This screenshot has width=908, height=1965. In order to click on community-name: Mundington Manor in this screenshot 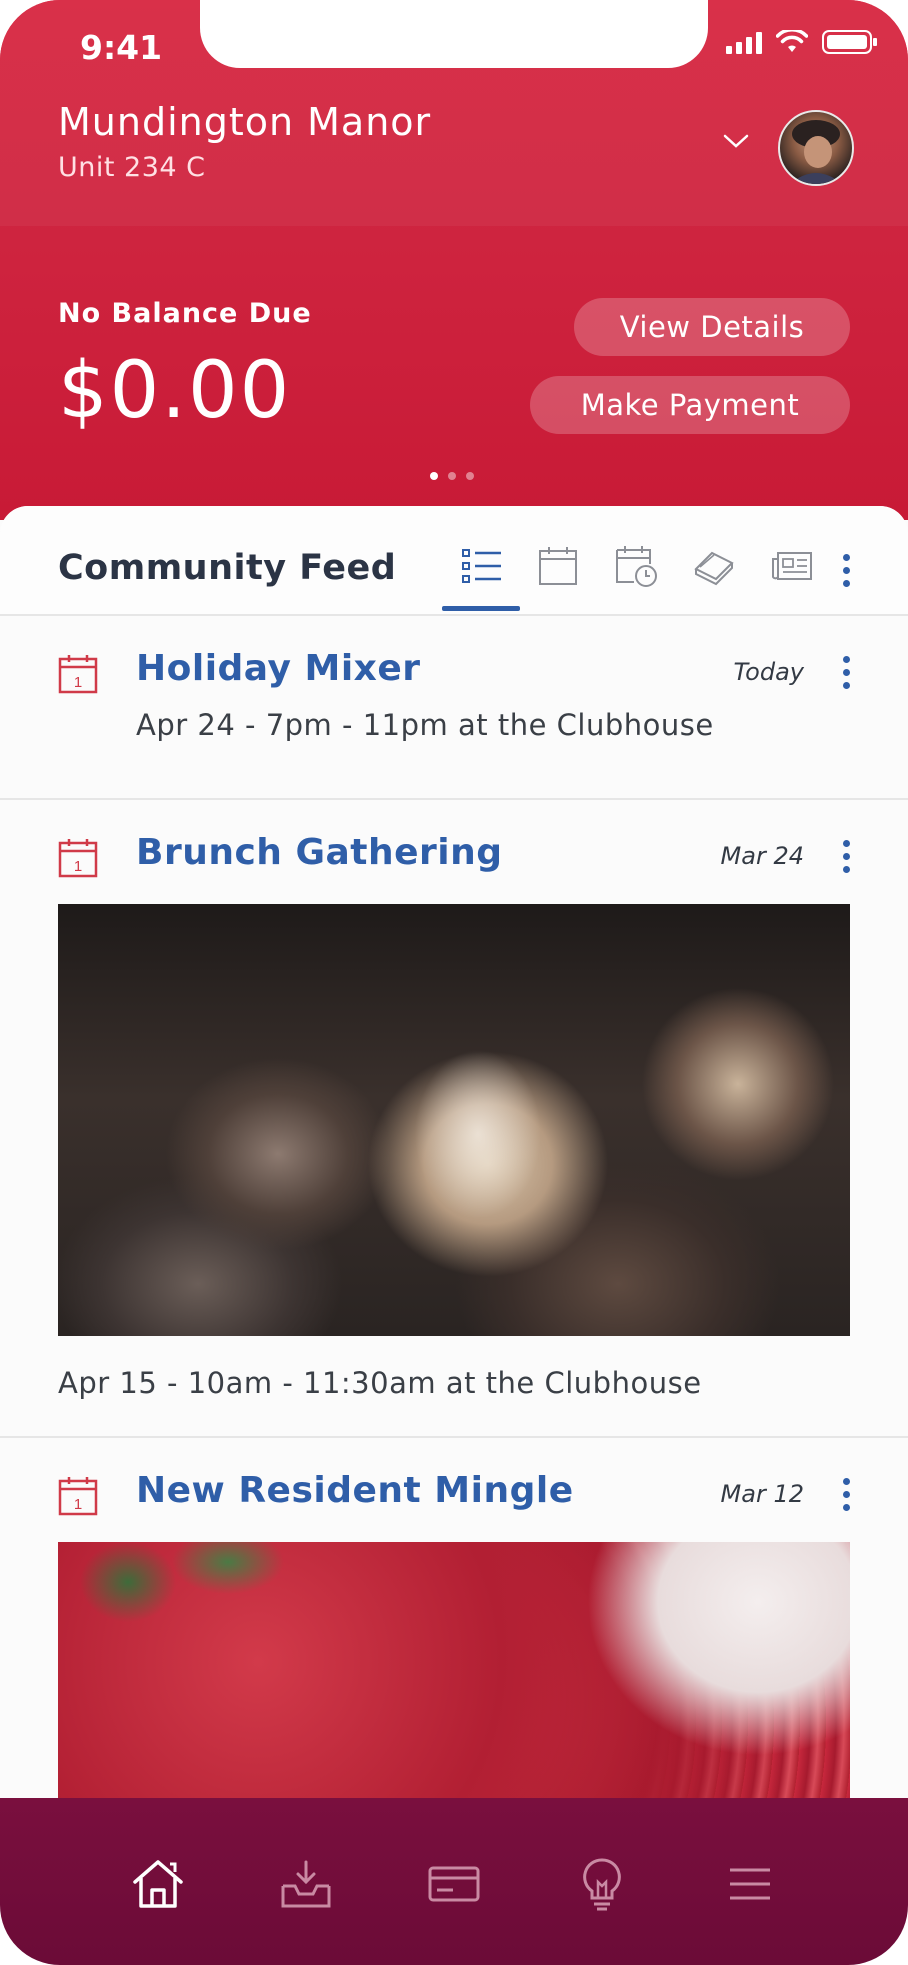, I will do `click(244, 122)`.